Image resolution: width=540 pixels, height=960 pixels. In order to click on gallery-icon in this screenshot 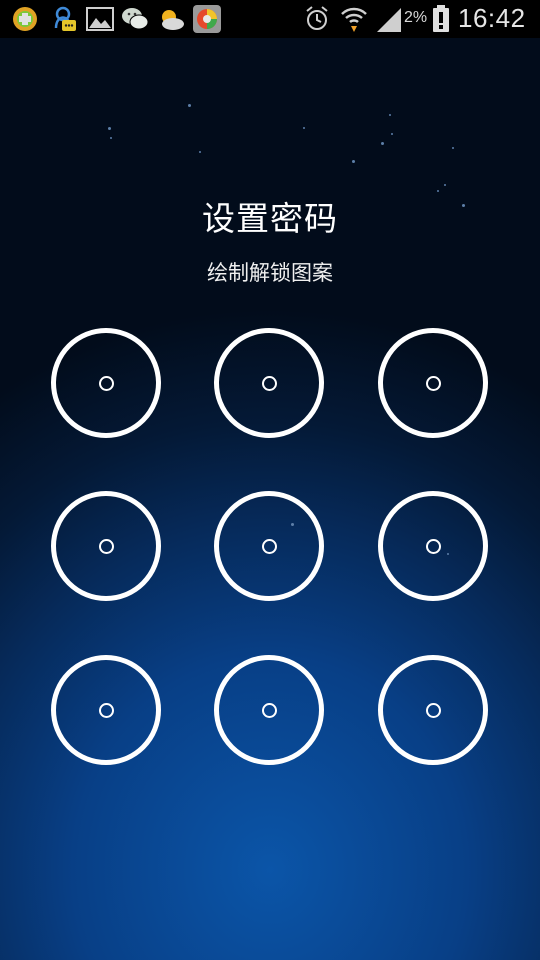, I will do `click(100, 19)`.